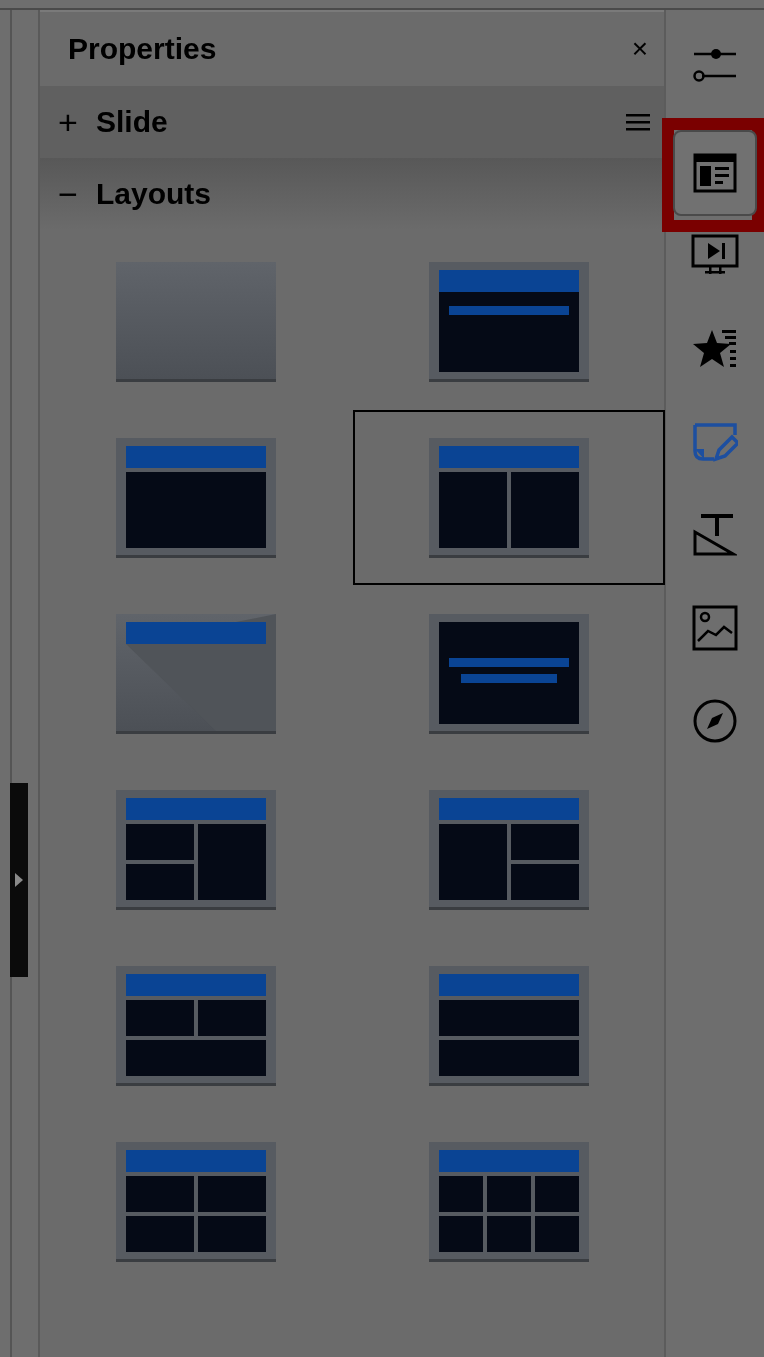 This screenshot has width=764, height=1357. What do you see at coordinates (352, 122) in the screenshot?
I see `section-header: + Slide` at bounding box center [352, 122].